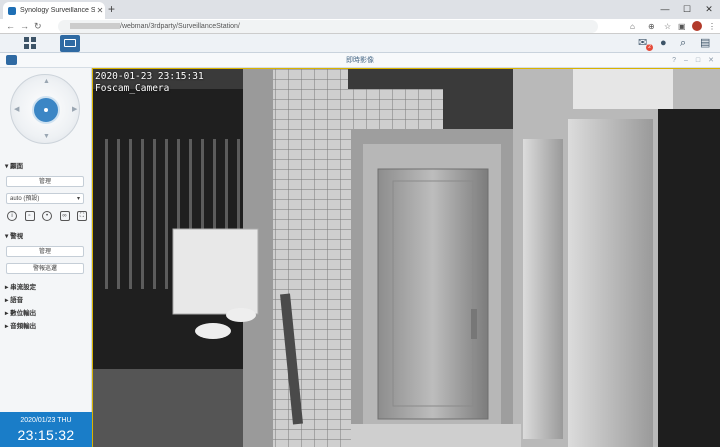  I want to click on app-window-controls: ? – □ ✕, so click(693, 60).